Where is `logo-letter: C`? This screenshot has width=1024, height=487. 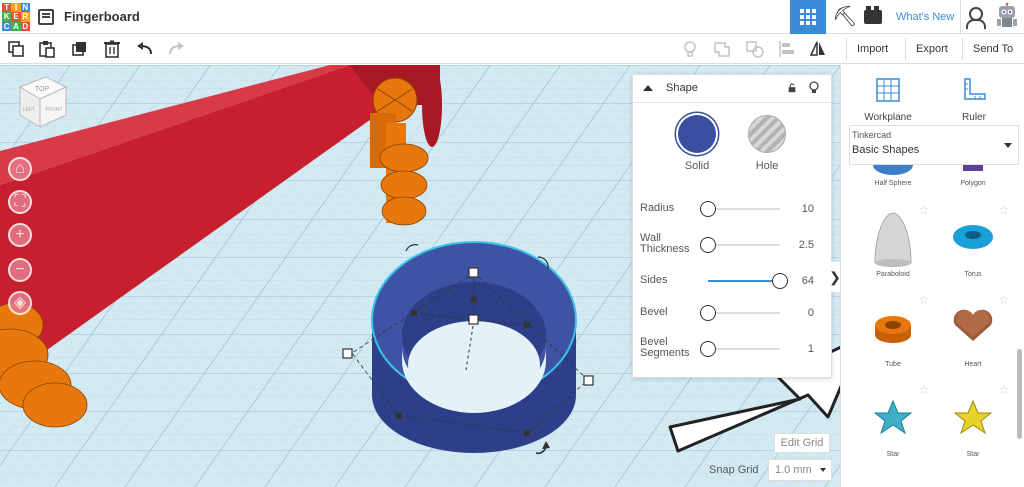
logo-letter: C is located at coordinates (7, 26).